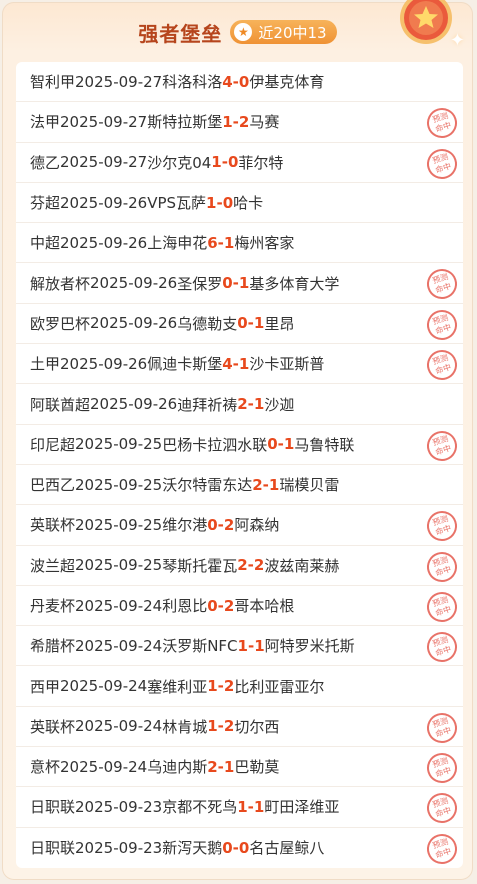 Image resolution: width=477 pixels, height=884 pixels. I want to click on hit-rate-badge: ★ 近20中13, so click(283, 32).